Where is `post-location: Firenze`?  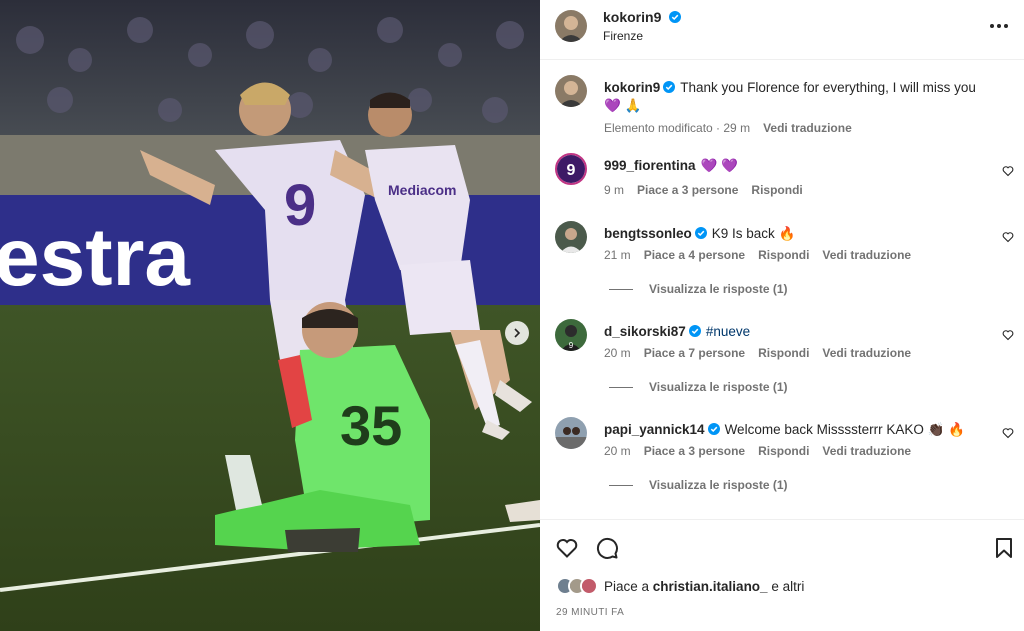
post-location: Firenze is located at coordinates (623, 36).